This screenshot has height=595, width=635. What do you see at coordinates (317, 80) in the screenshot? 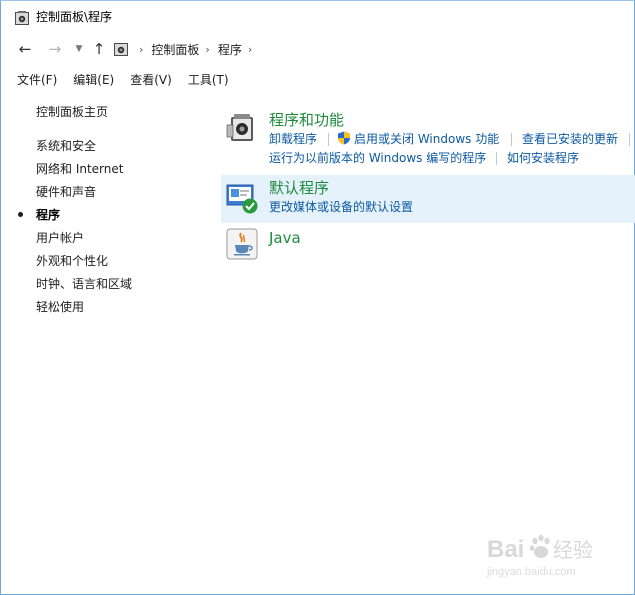
I see `menu-bar: 文件(F) 编辑(E) 查看(V) 工具(T)` at bounding box center [317, 80].